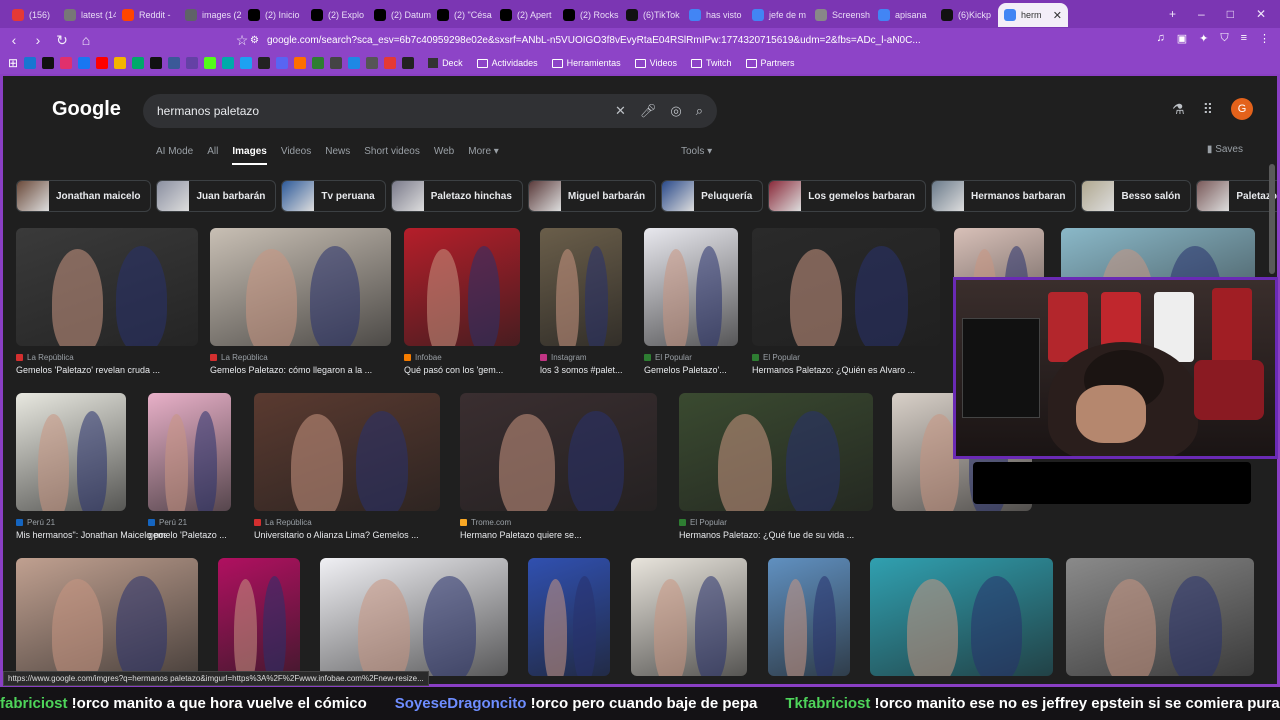 The height and width of the screenshot is (720, 1280). What do you see at coordinates (147, 15) in the screenshot?
I see `browser-tab: Reddit -` at bounding box center [147, 15].